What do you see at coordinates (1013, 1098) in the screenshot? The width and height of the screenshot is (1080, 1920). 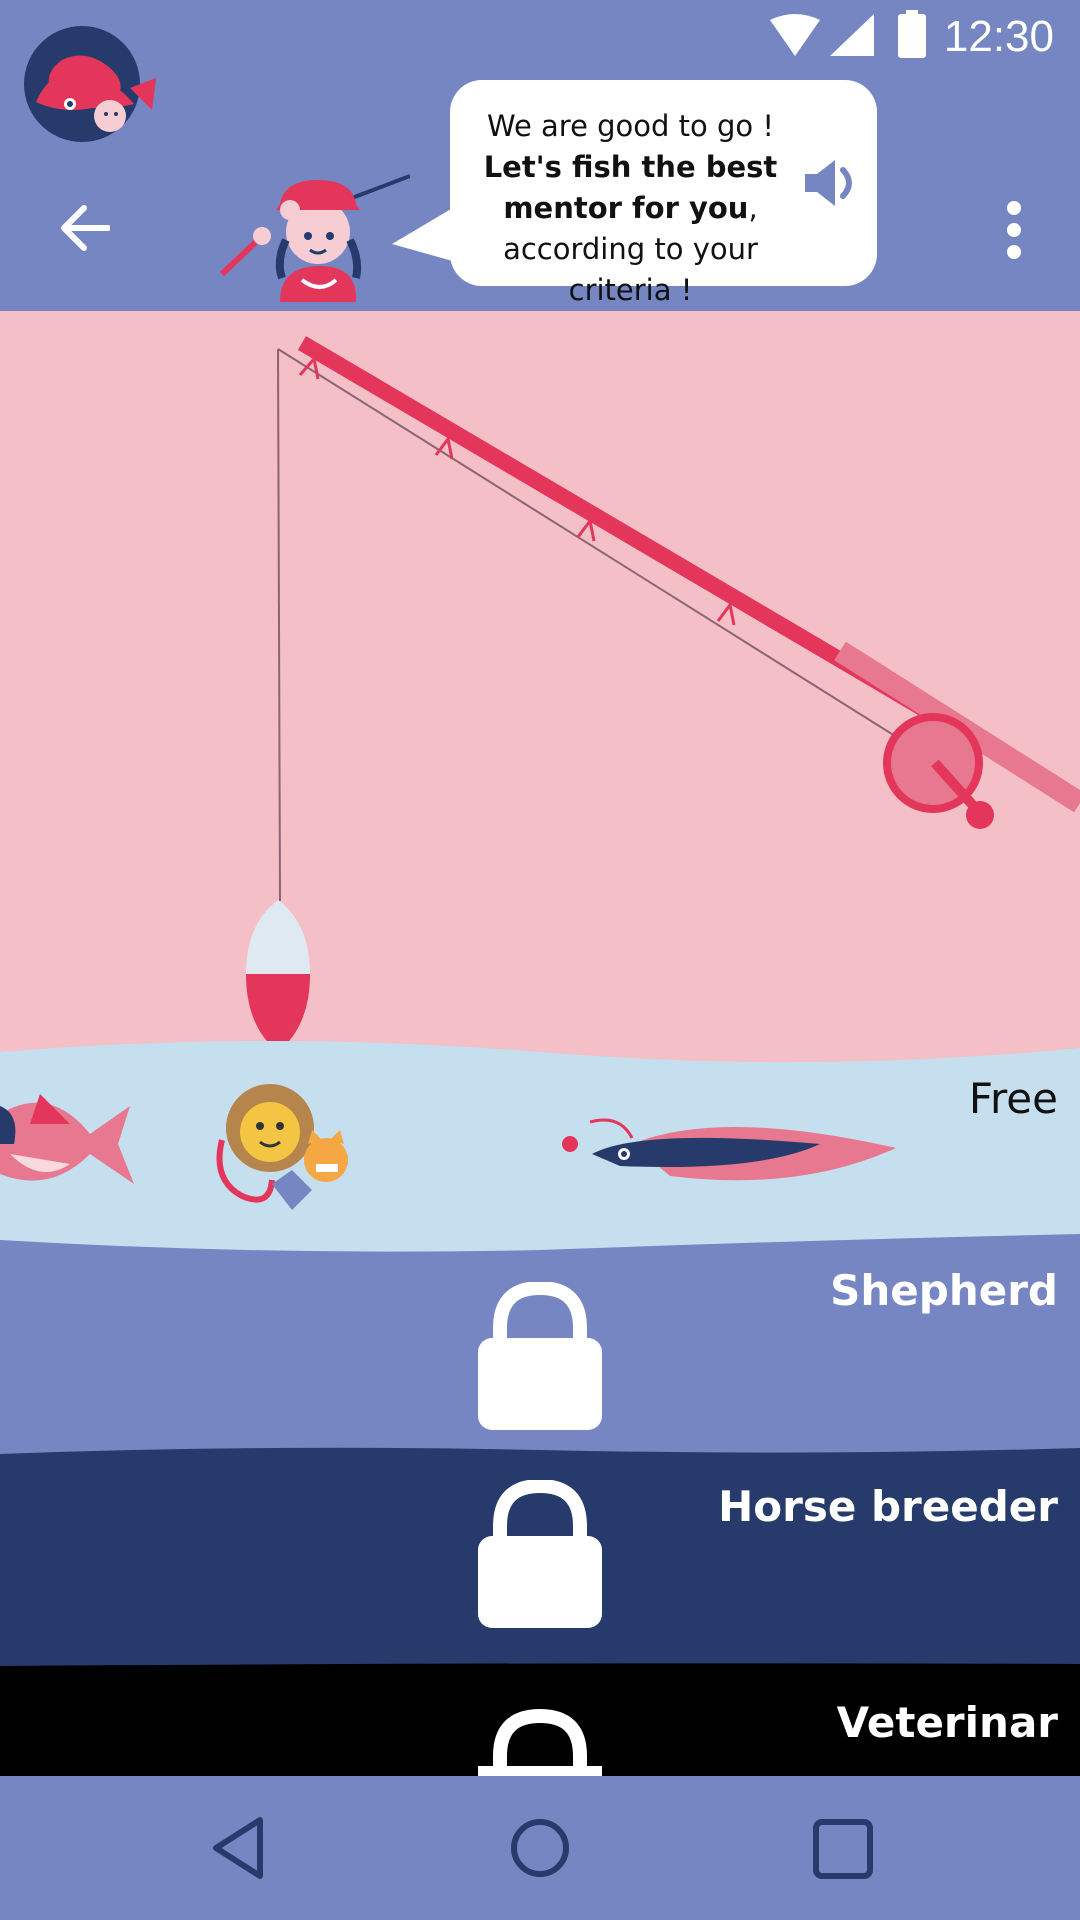 I see `level-label-free: Free` at bounding box center [1013, 1098].